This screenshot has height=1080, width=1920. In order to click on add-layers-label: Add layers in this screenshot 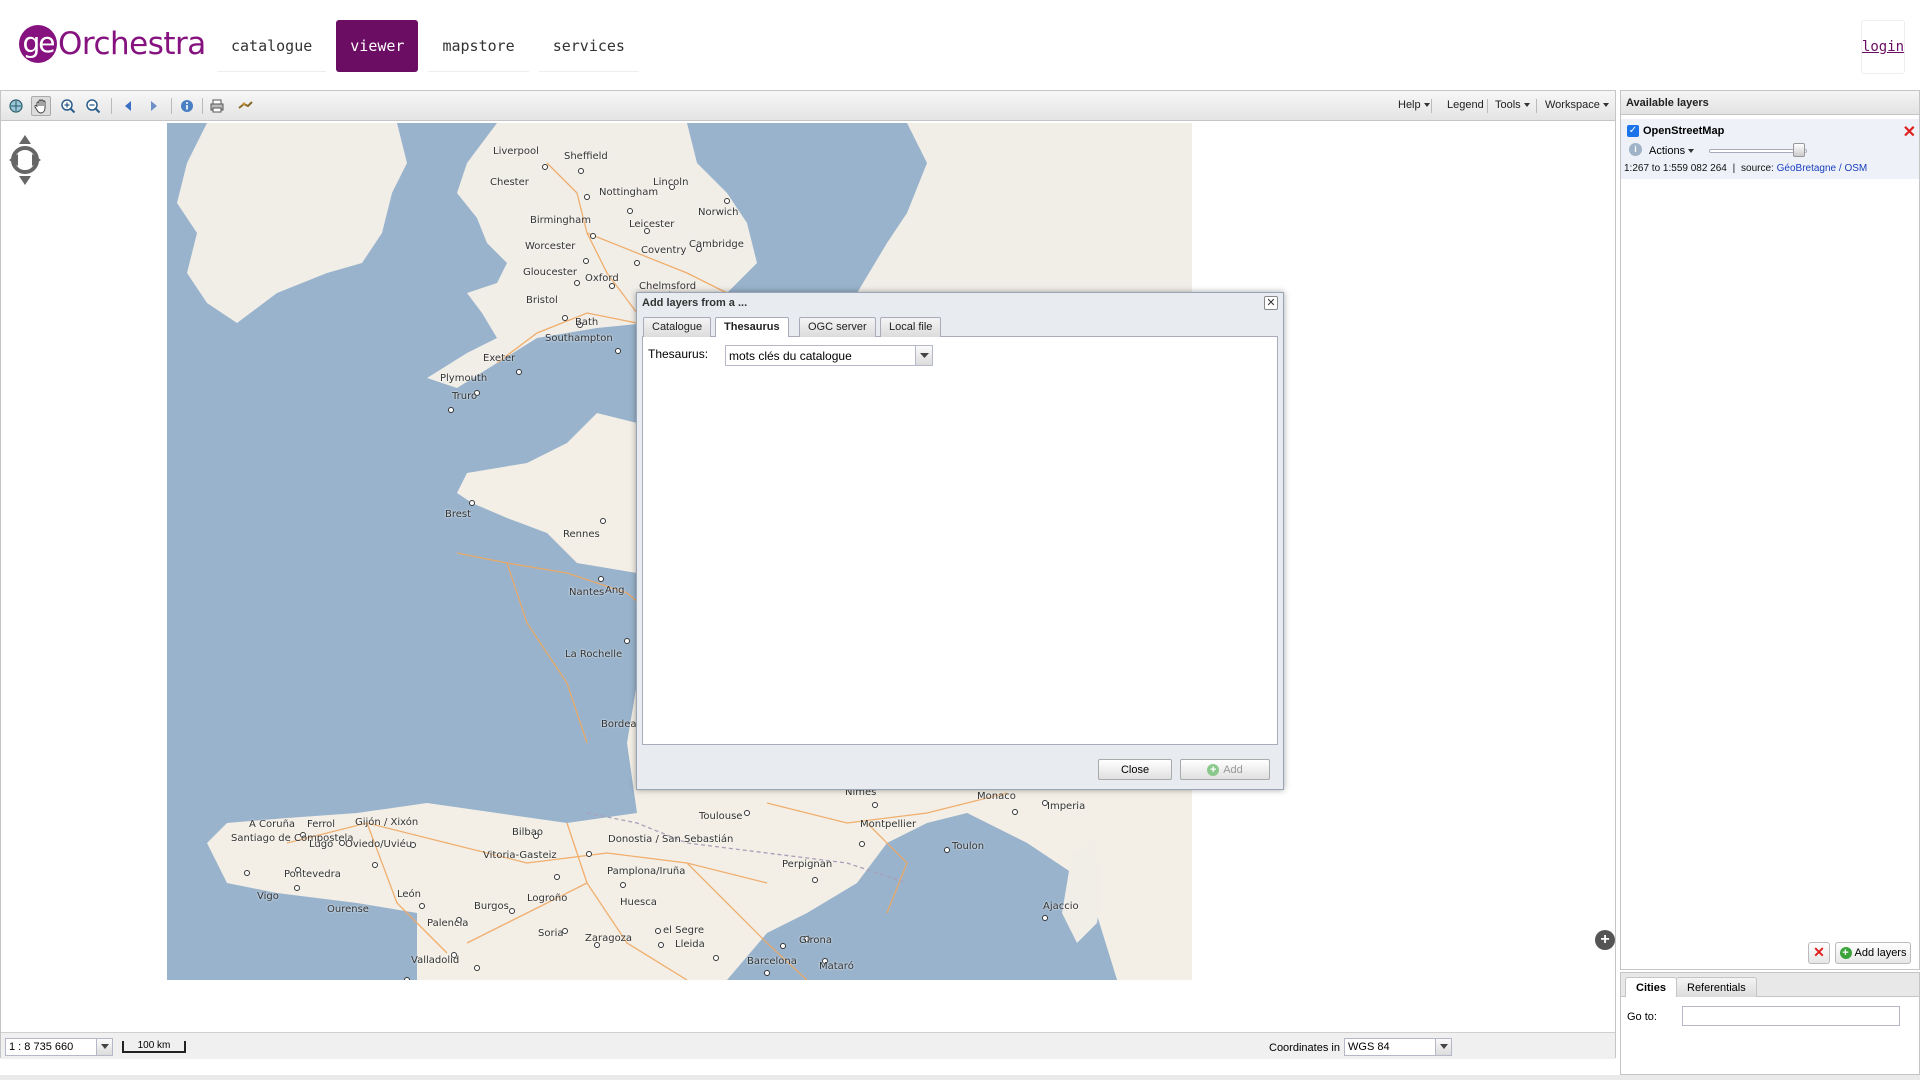, I will do `click(1880, 953)`.